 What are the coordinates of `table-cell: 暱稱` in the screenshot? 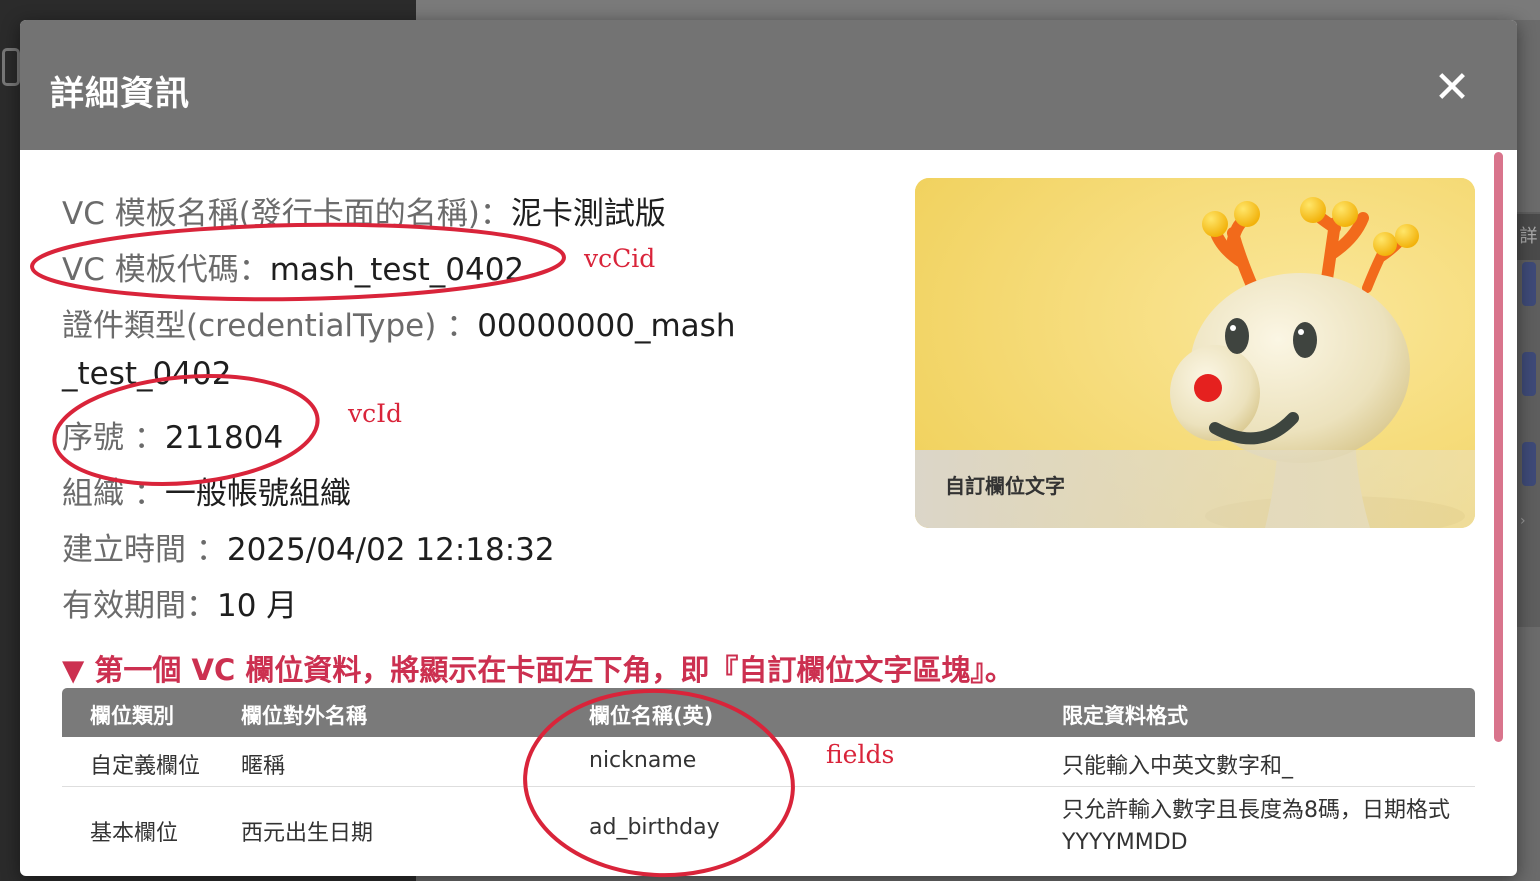 It's located at (263, 766).